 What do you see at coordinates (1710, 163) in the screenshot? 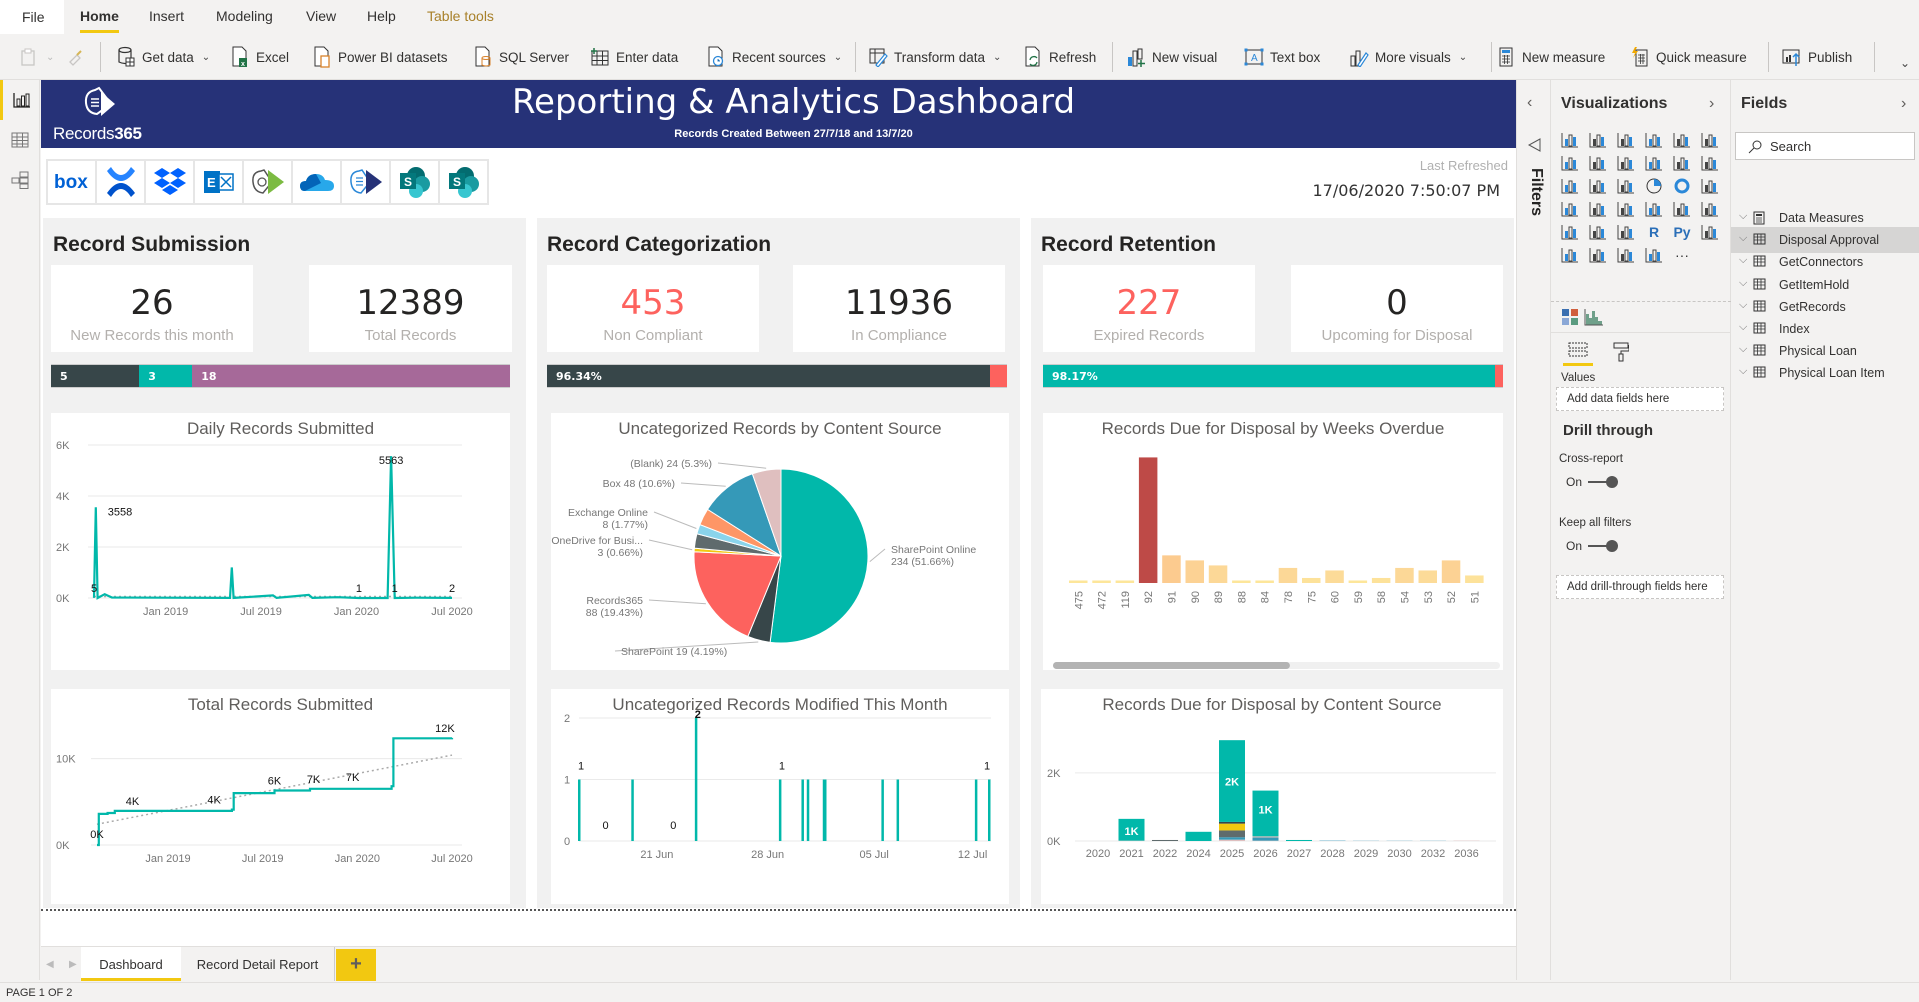
I see `ribbon-visual-icon` at bounding box center [1710, 163].